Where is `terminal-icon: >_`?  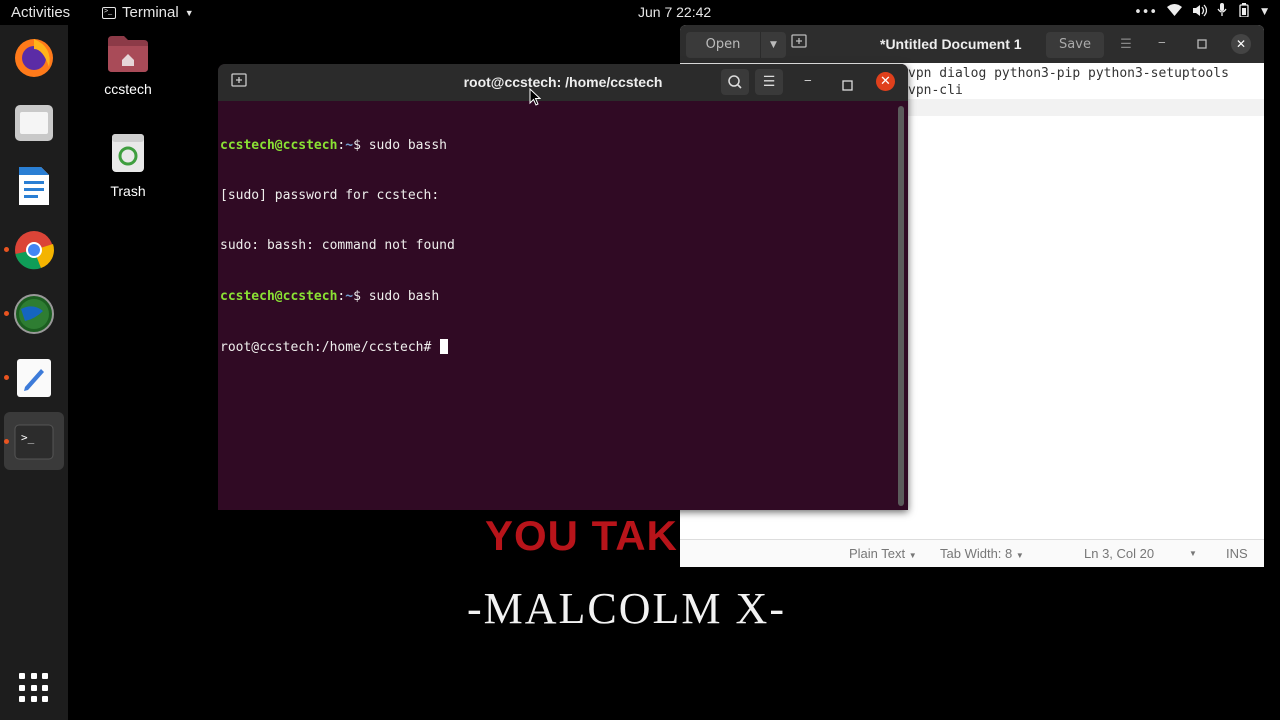
terminal-icon: >_ is located at coordinates (109, 12).